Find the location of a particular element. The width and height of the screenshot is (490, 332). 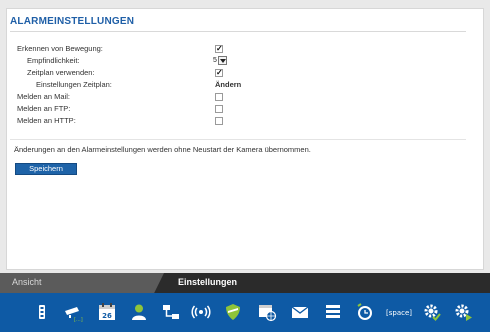

calendar-icon: 26 is located at coordinates (107, 312).